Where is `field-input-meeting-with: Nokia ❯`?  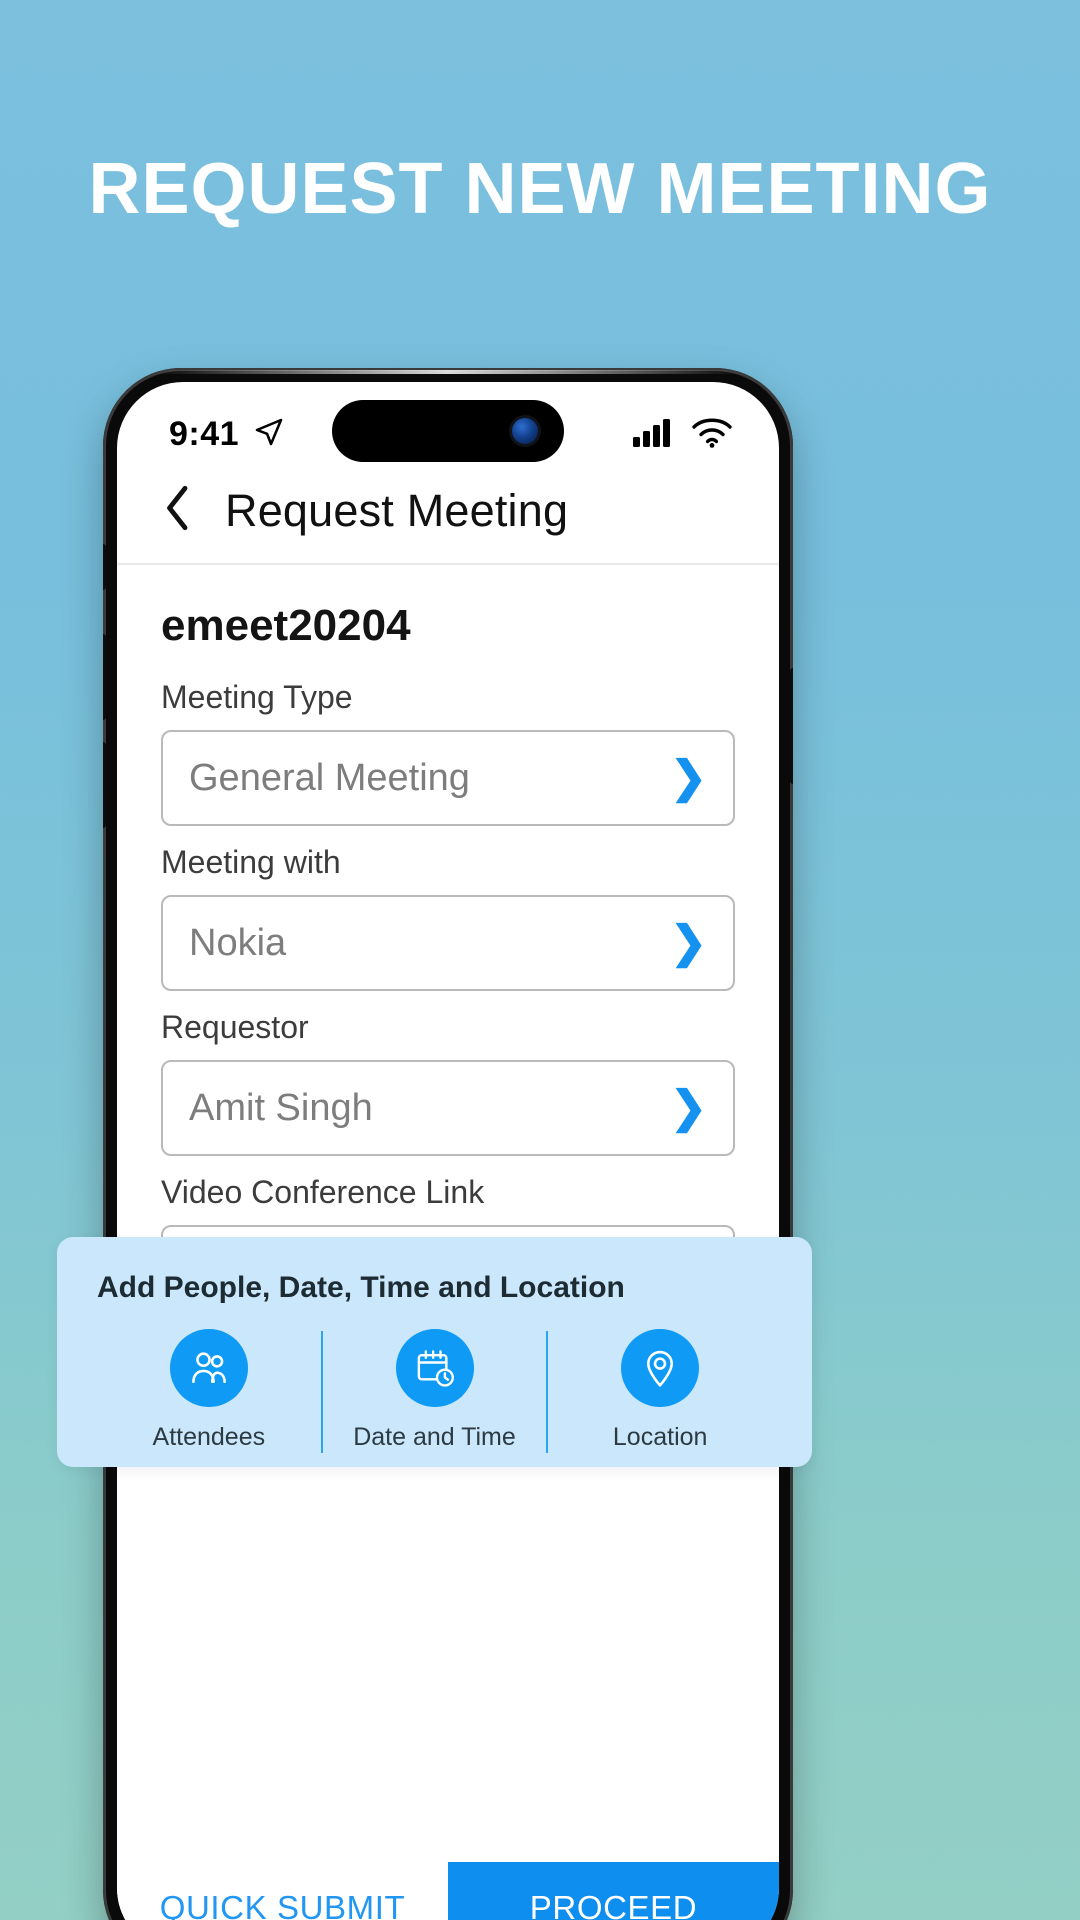
field-input-meeting-with: Nokia ❯ is located at coordinates (448, 943).